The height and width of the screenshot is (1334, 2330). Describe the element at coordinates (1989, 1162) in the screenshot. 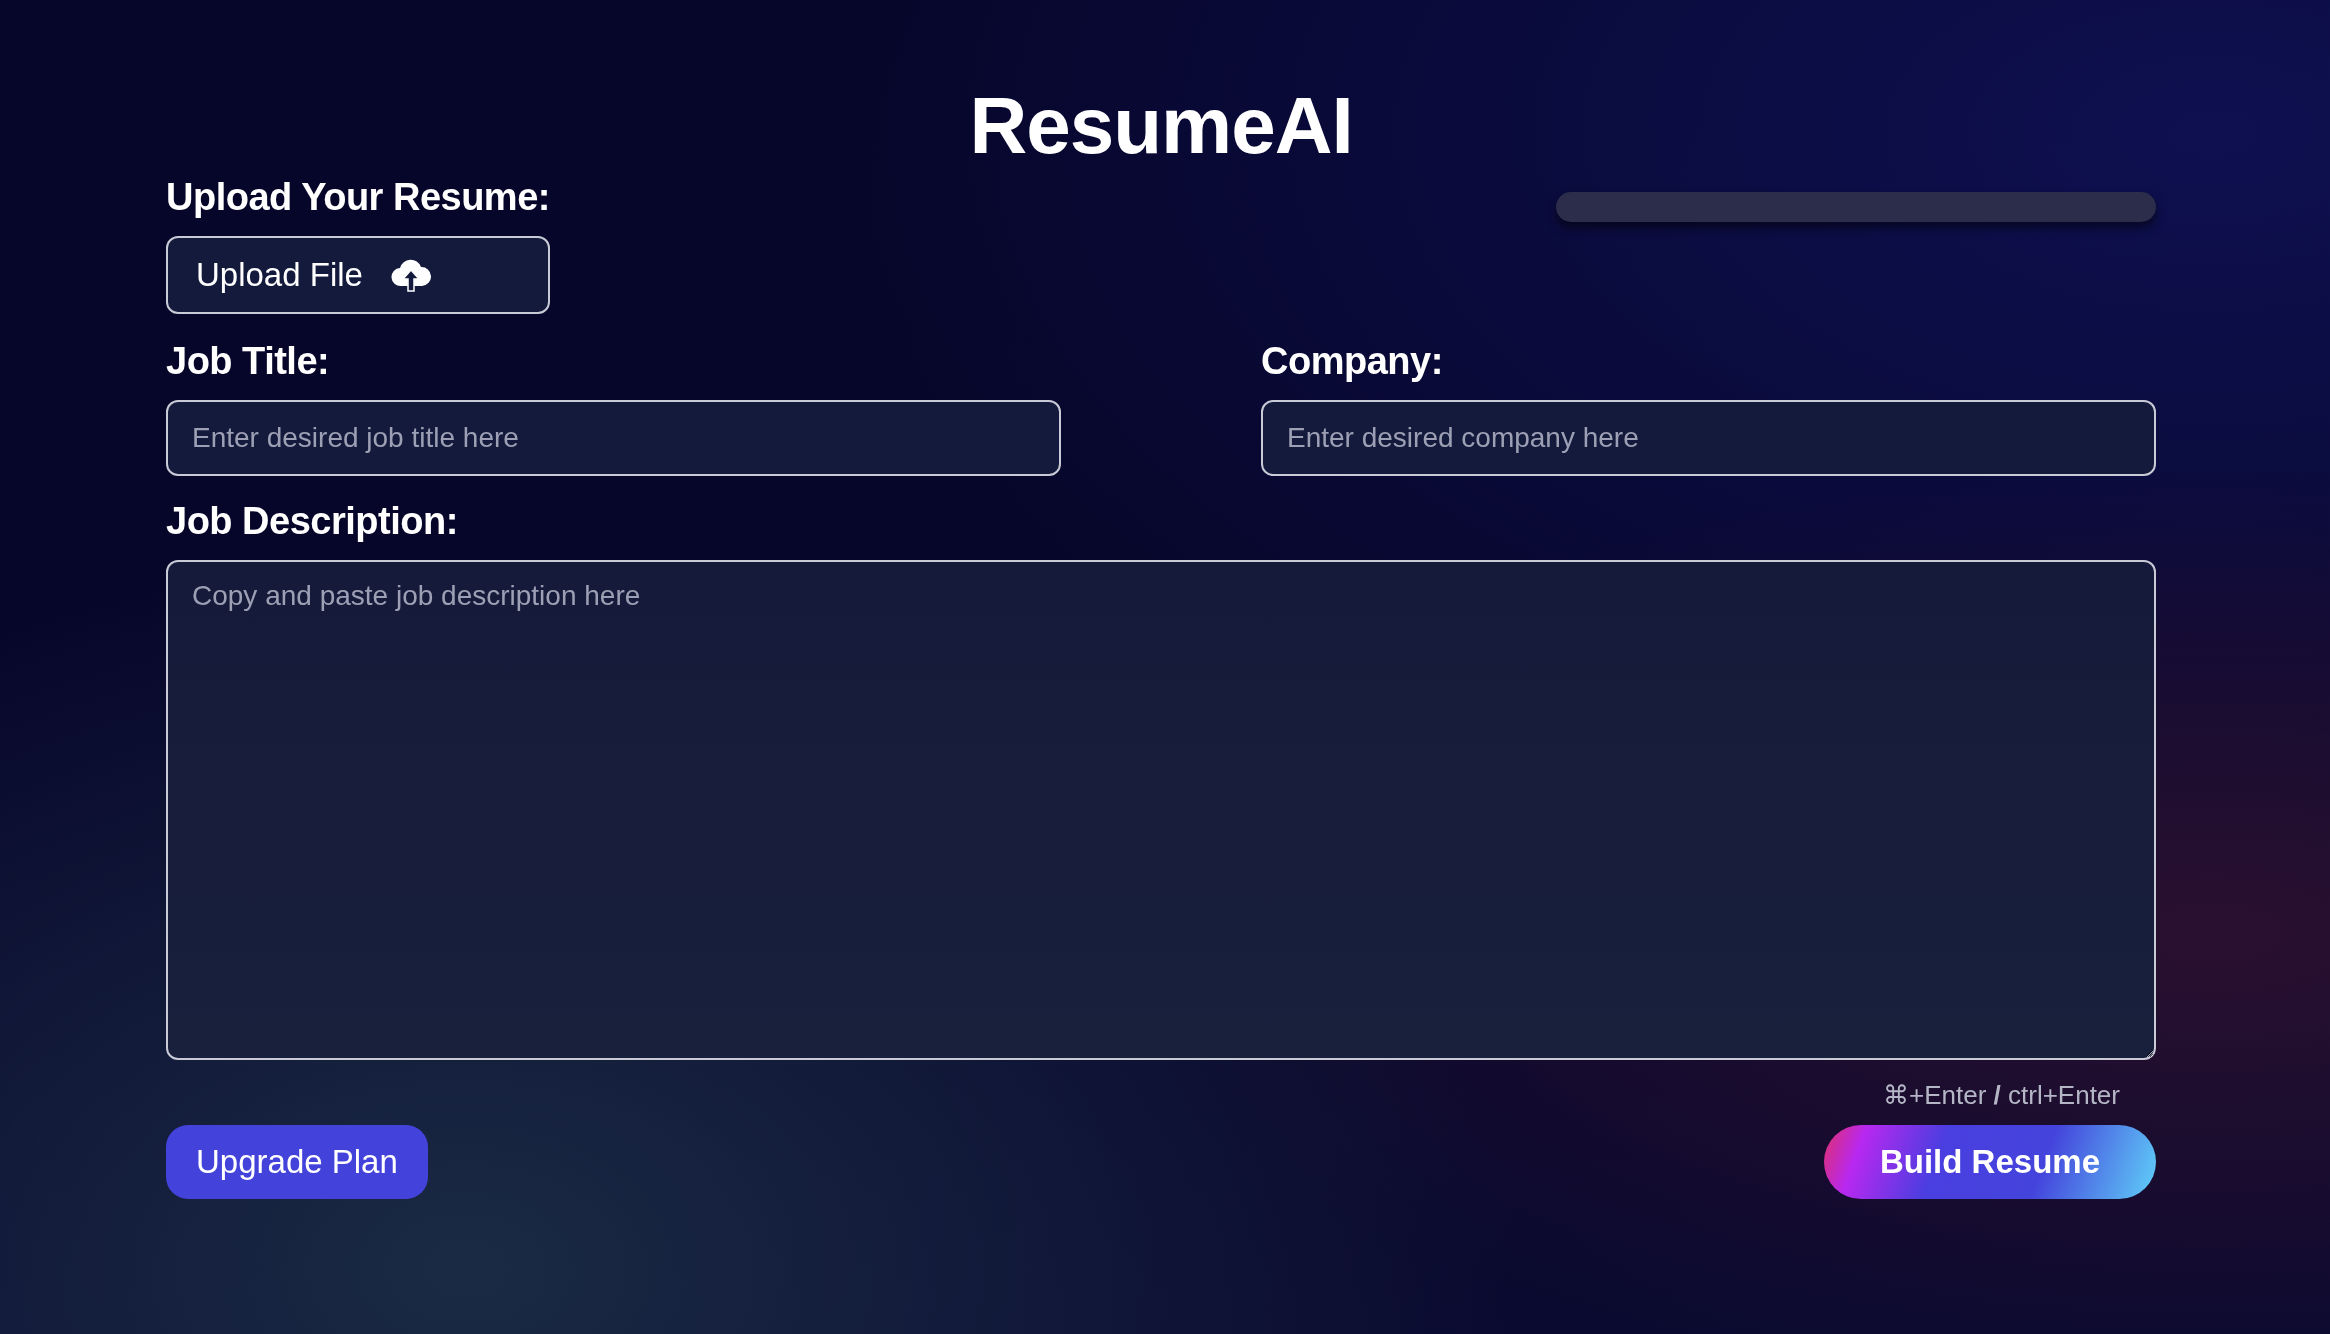

I see `build-resume-button: Build Resume` at that location.